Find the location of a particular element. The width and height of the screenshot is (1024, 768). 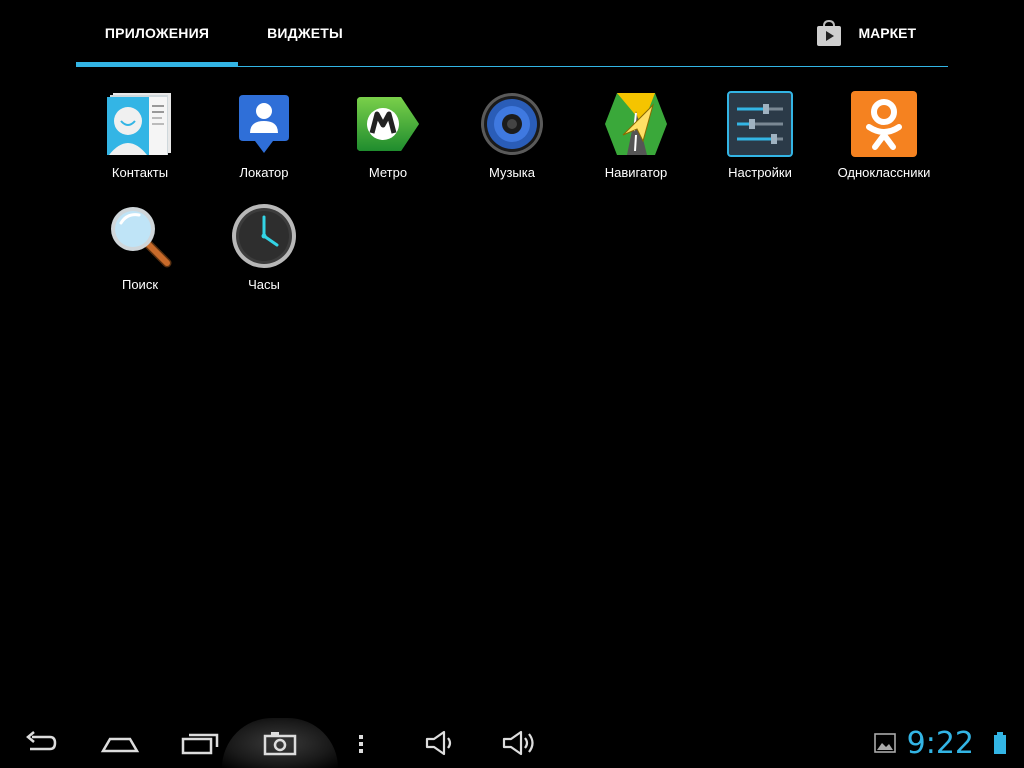

volume-down-icon is located at coordinates (438, 743).